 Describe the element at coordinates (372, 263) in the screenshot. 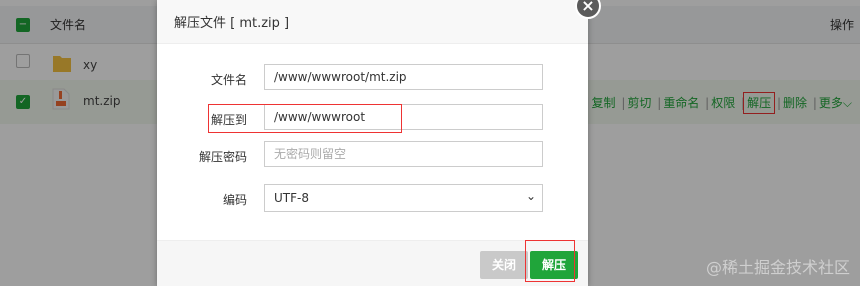

I see `dialog-footer: 关闭 解压` at that location.